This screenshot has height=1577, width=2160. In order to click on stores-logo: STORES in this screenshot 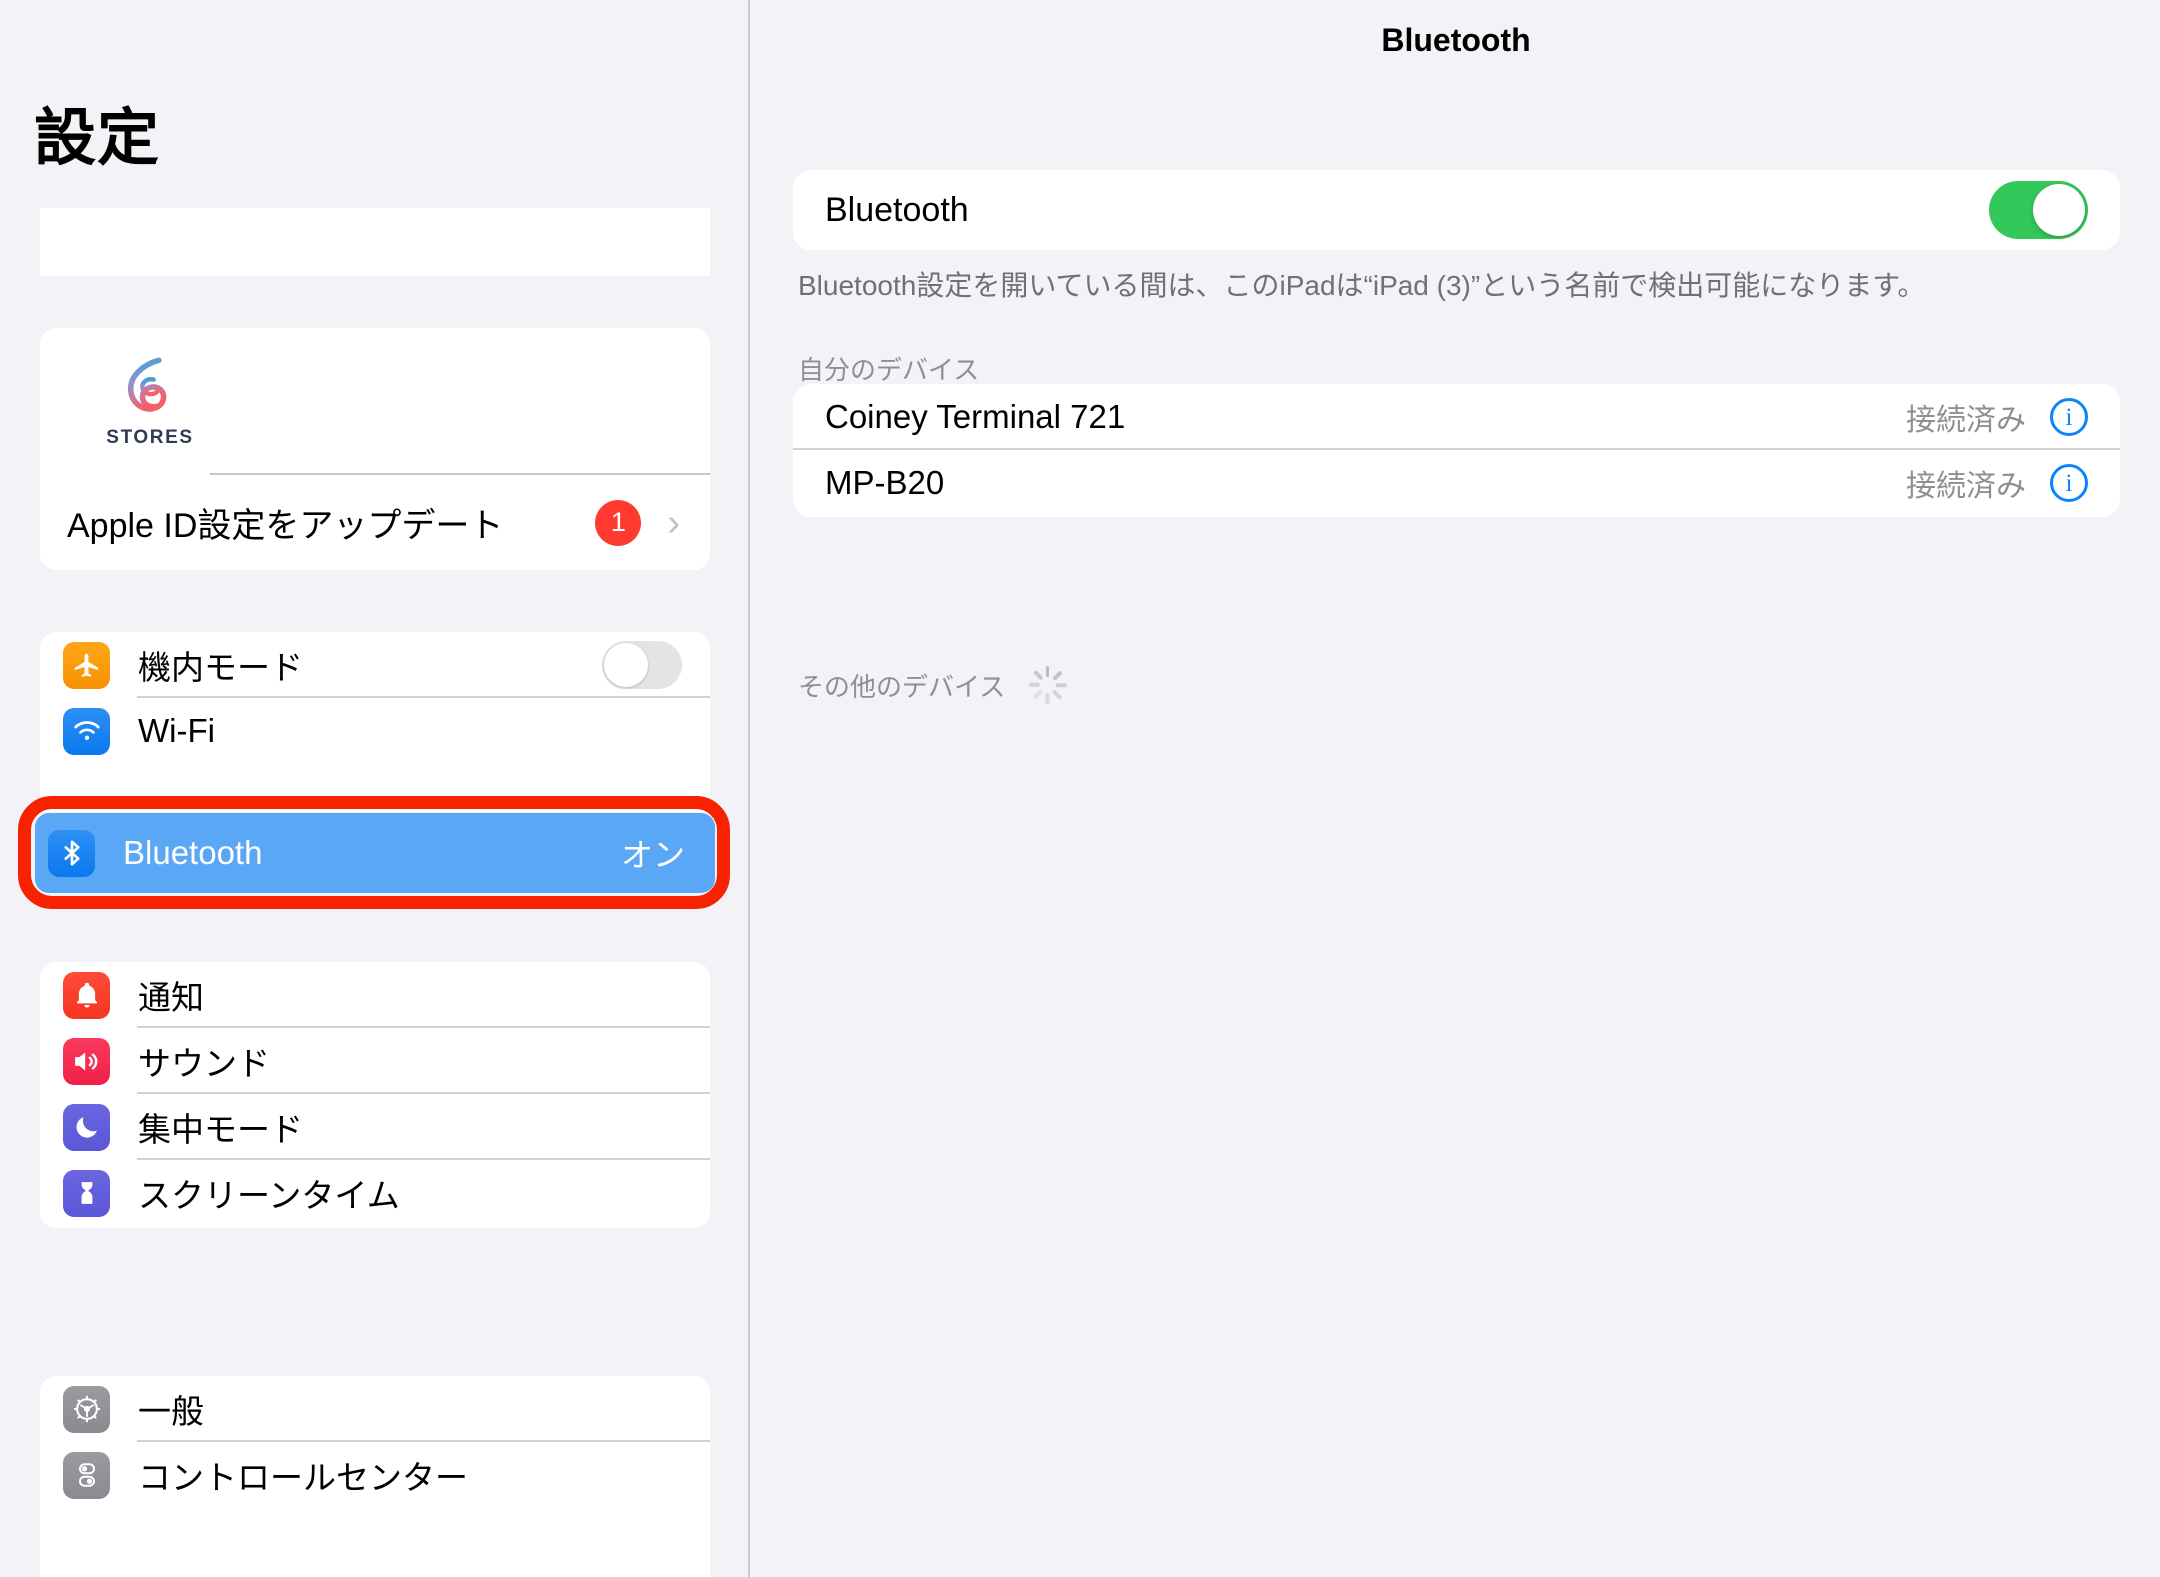, I will do `click(150, 402)`.